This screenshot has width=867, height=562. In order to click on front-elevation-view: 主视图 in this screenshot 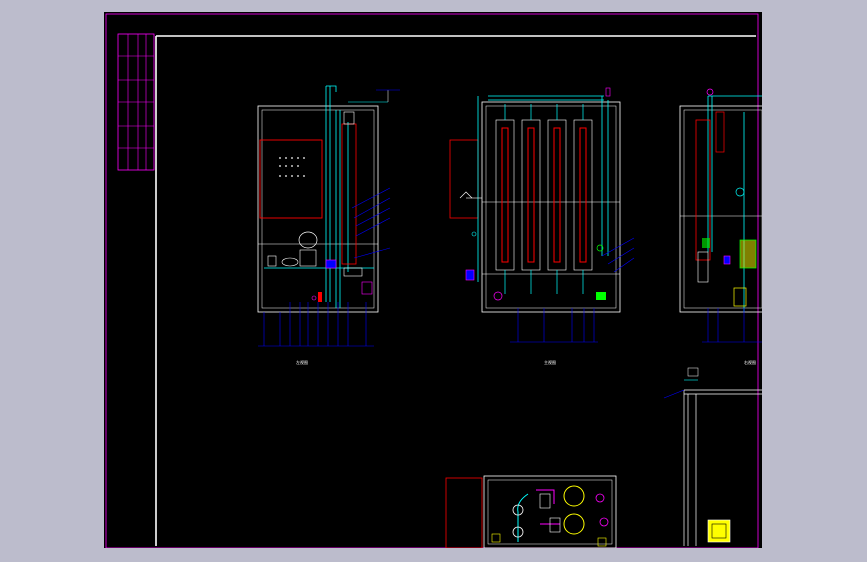, I will do `click(542, 226)`.